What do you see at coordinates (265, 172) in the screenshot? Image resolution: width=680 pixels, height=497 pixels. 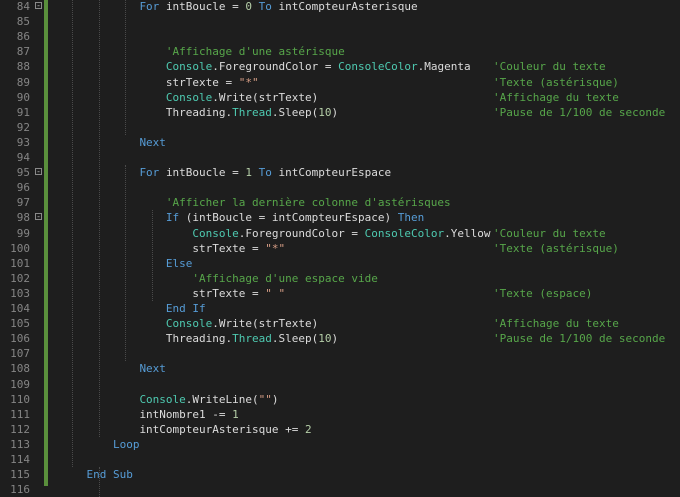 I see `code-text: For intBoucle = 1 To intCompteurEspace` at bounding box center [265, 172].